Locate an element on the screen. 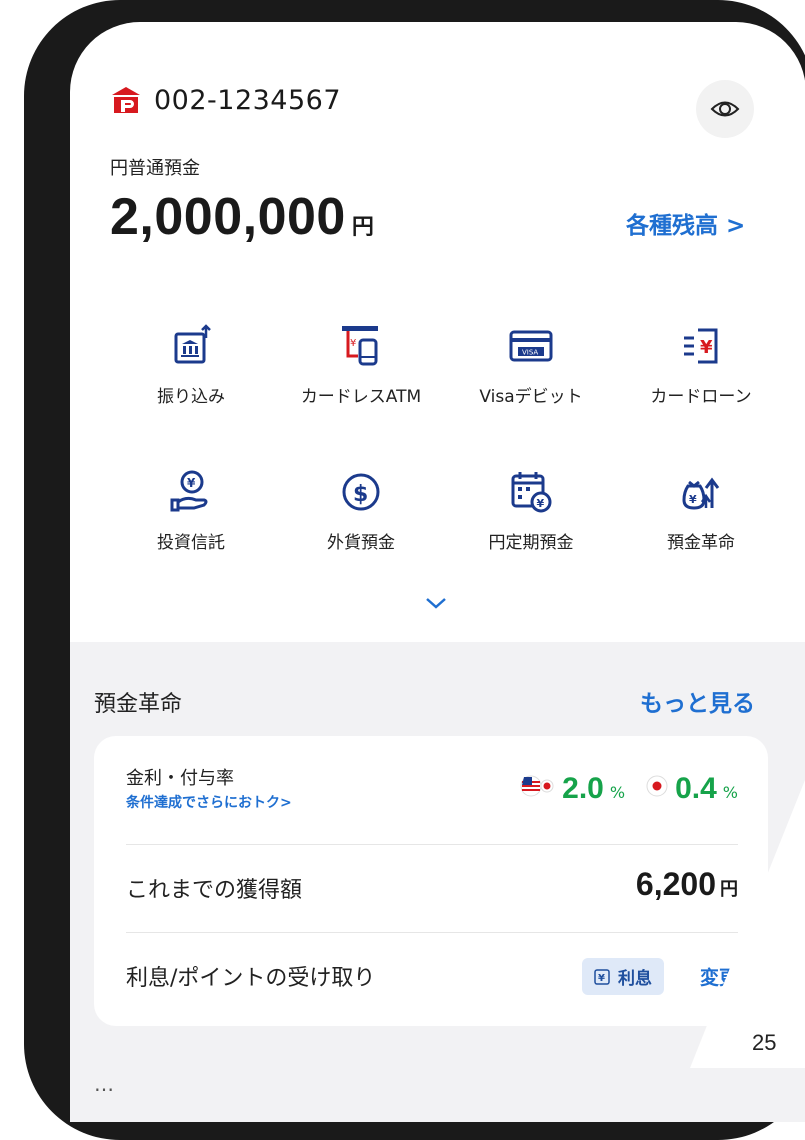 The width and height of the screenshot is (805, 1140). receive-type-badge: ¥ 利息 is located at coordinates (623, 976).